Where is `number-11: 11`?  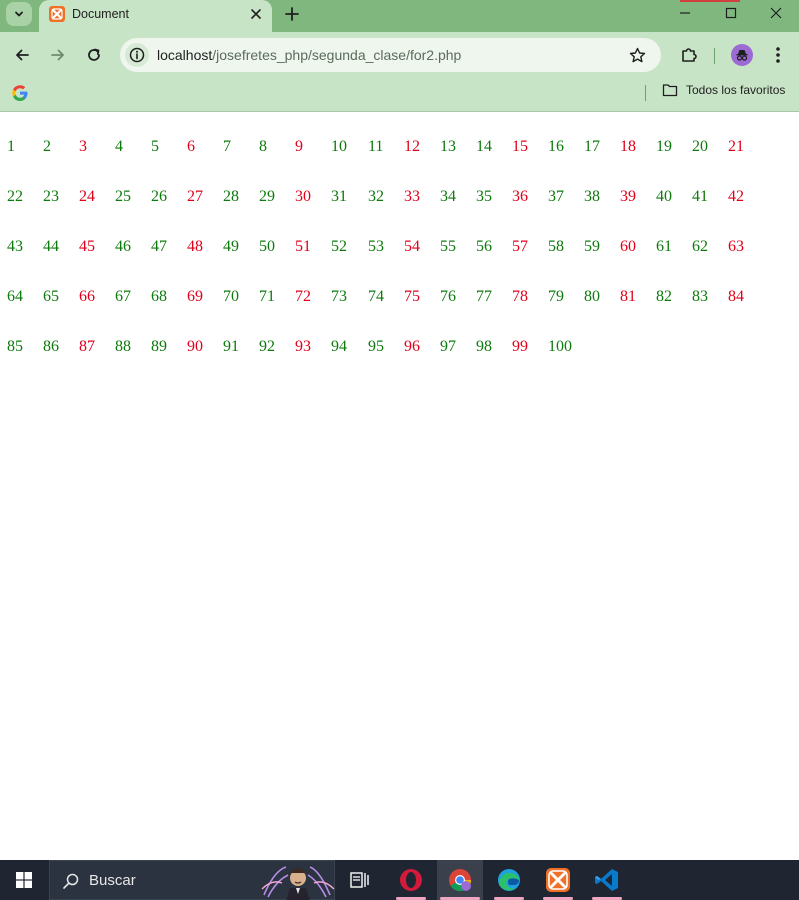 number-11: 11 is located at coordinates (376, 146).